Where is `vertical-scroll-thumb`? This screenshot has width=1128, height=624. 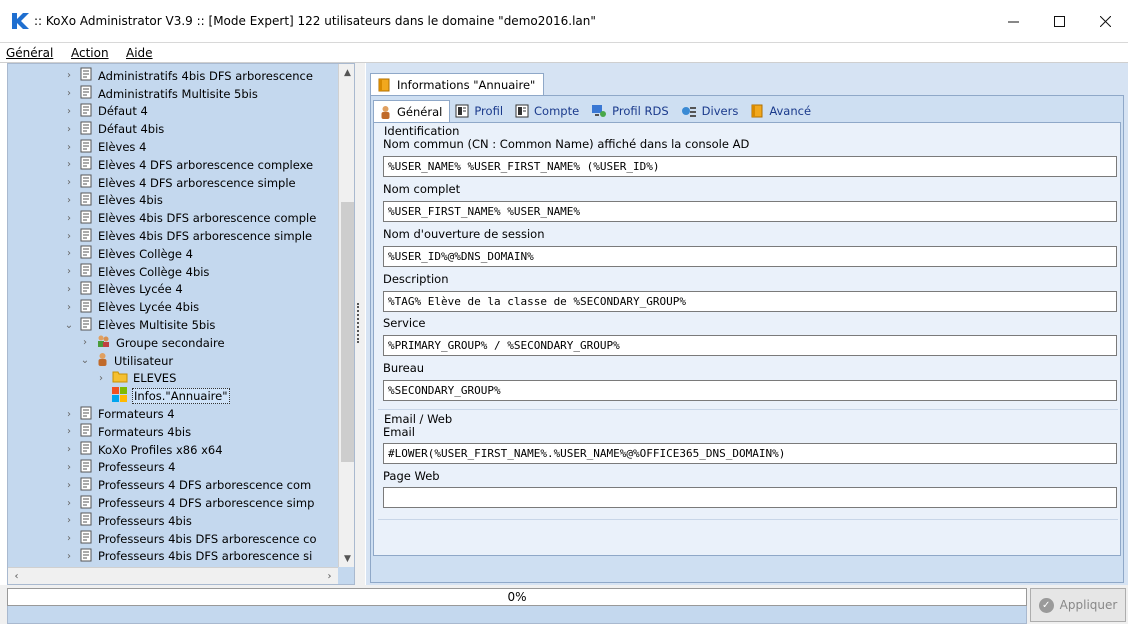
vertical-scroll-thumb is located at coordinates (347, 332).